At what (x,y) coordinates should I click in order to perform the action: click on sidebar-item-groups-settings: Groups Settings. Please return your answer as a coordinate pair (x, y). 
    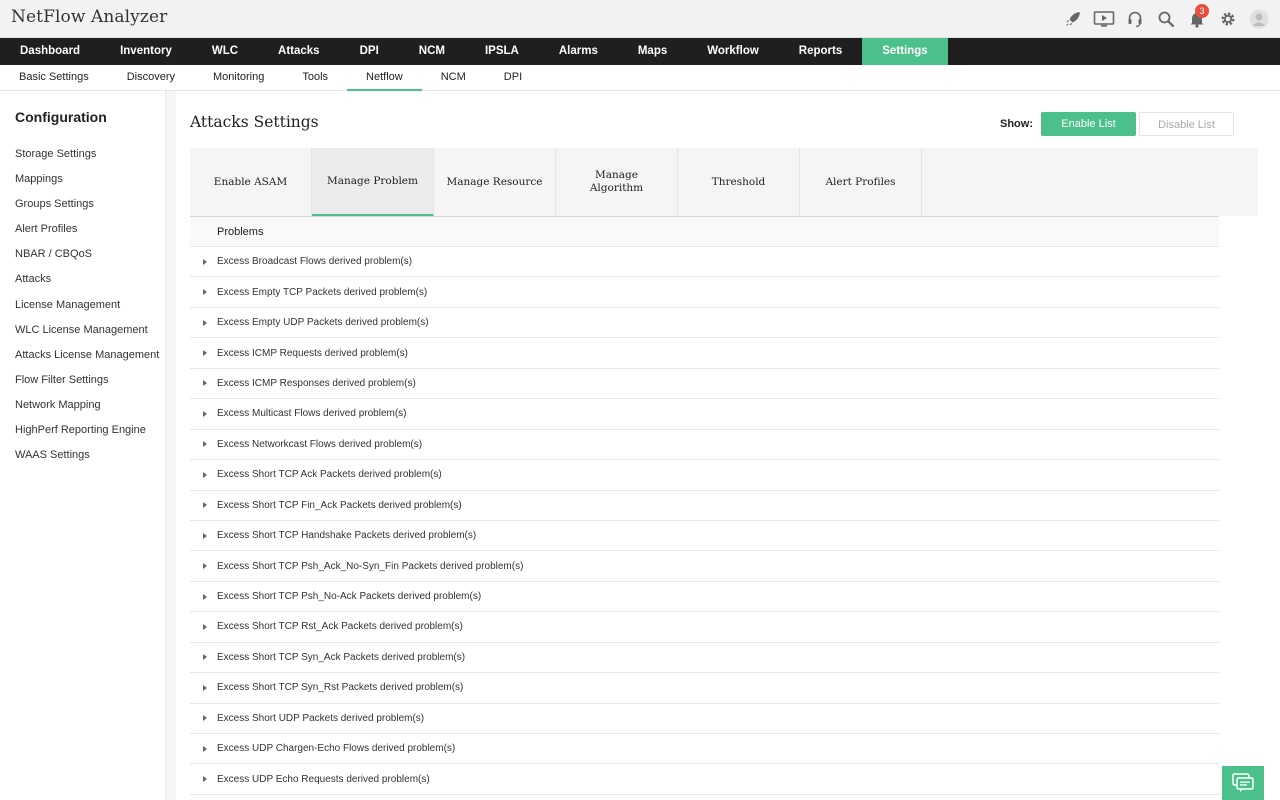
    Looking at the image, I should click on (82, 208).